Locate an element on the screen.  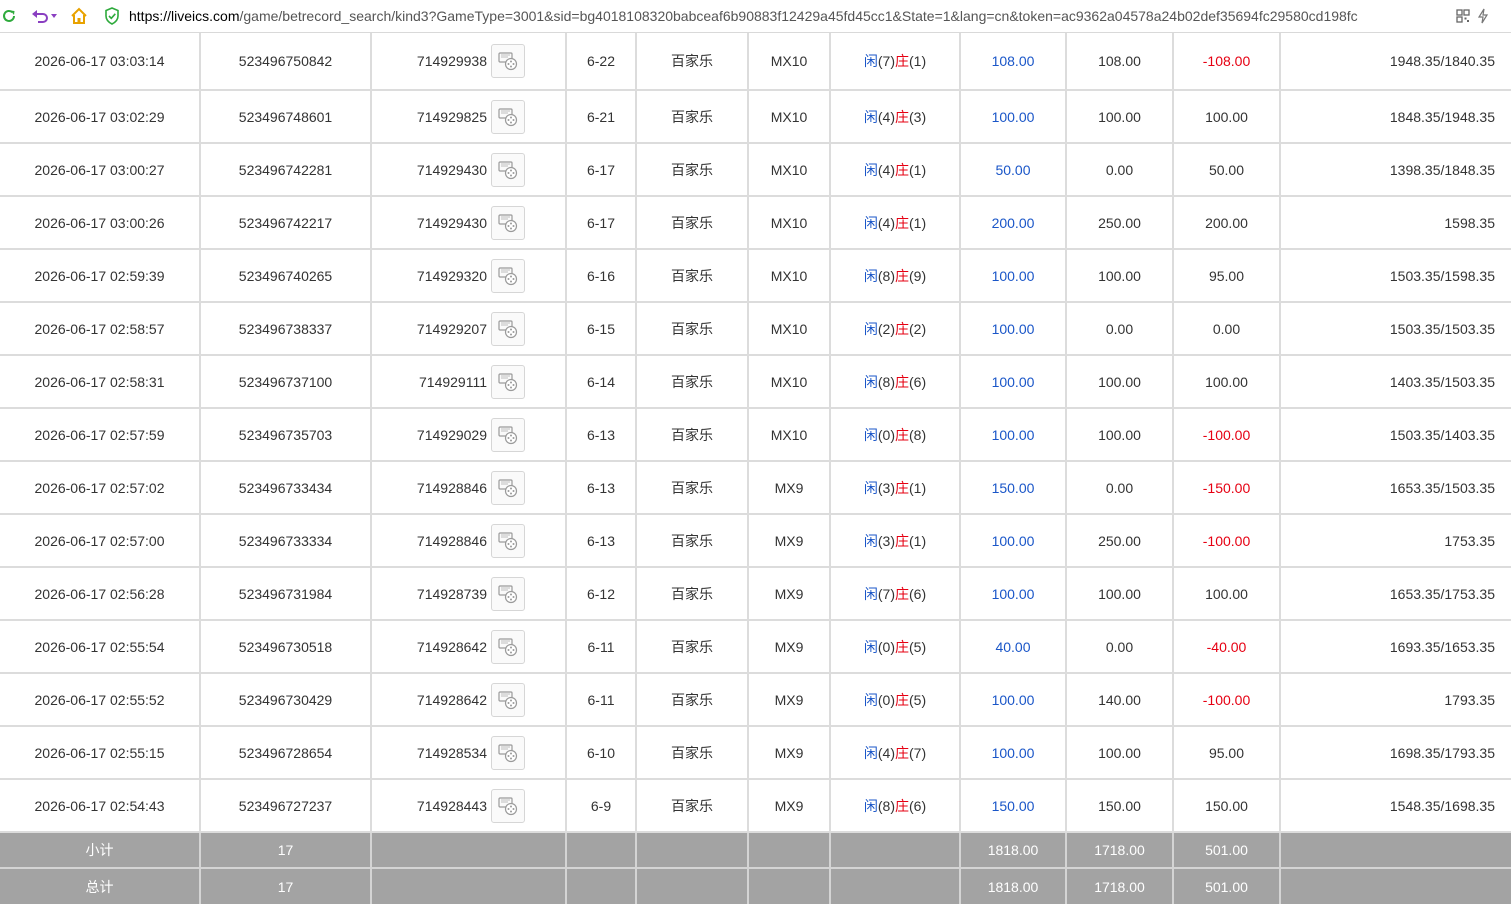
result-cell: 闲(4)庄(3) is located at coordinates (895, 117).